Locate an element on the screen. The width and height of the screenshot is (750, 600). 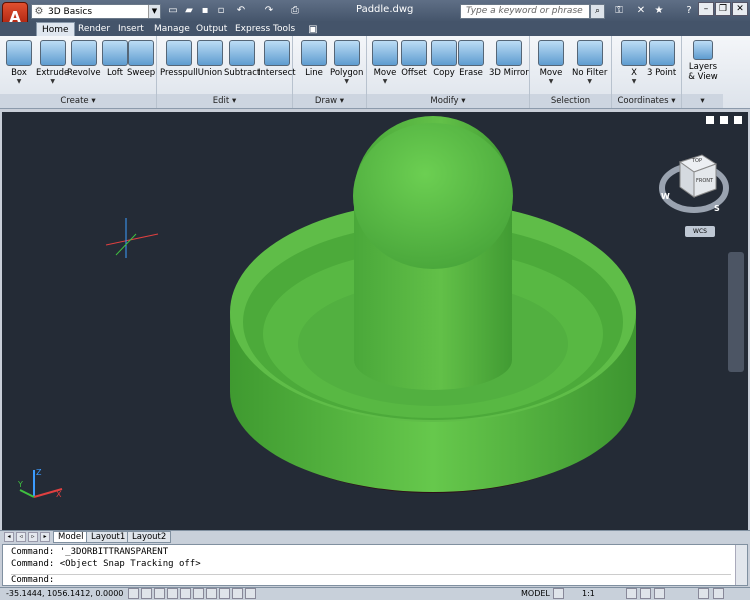
viewport-close-icon is located at coordinates (738, 120).